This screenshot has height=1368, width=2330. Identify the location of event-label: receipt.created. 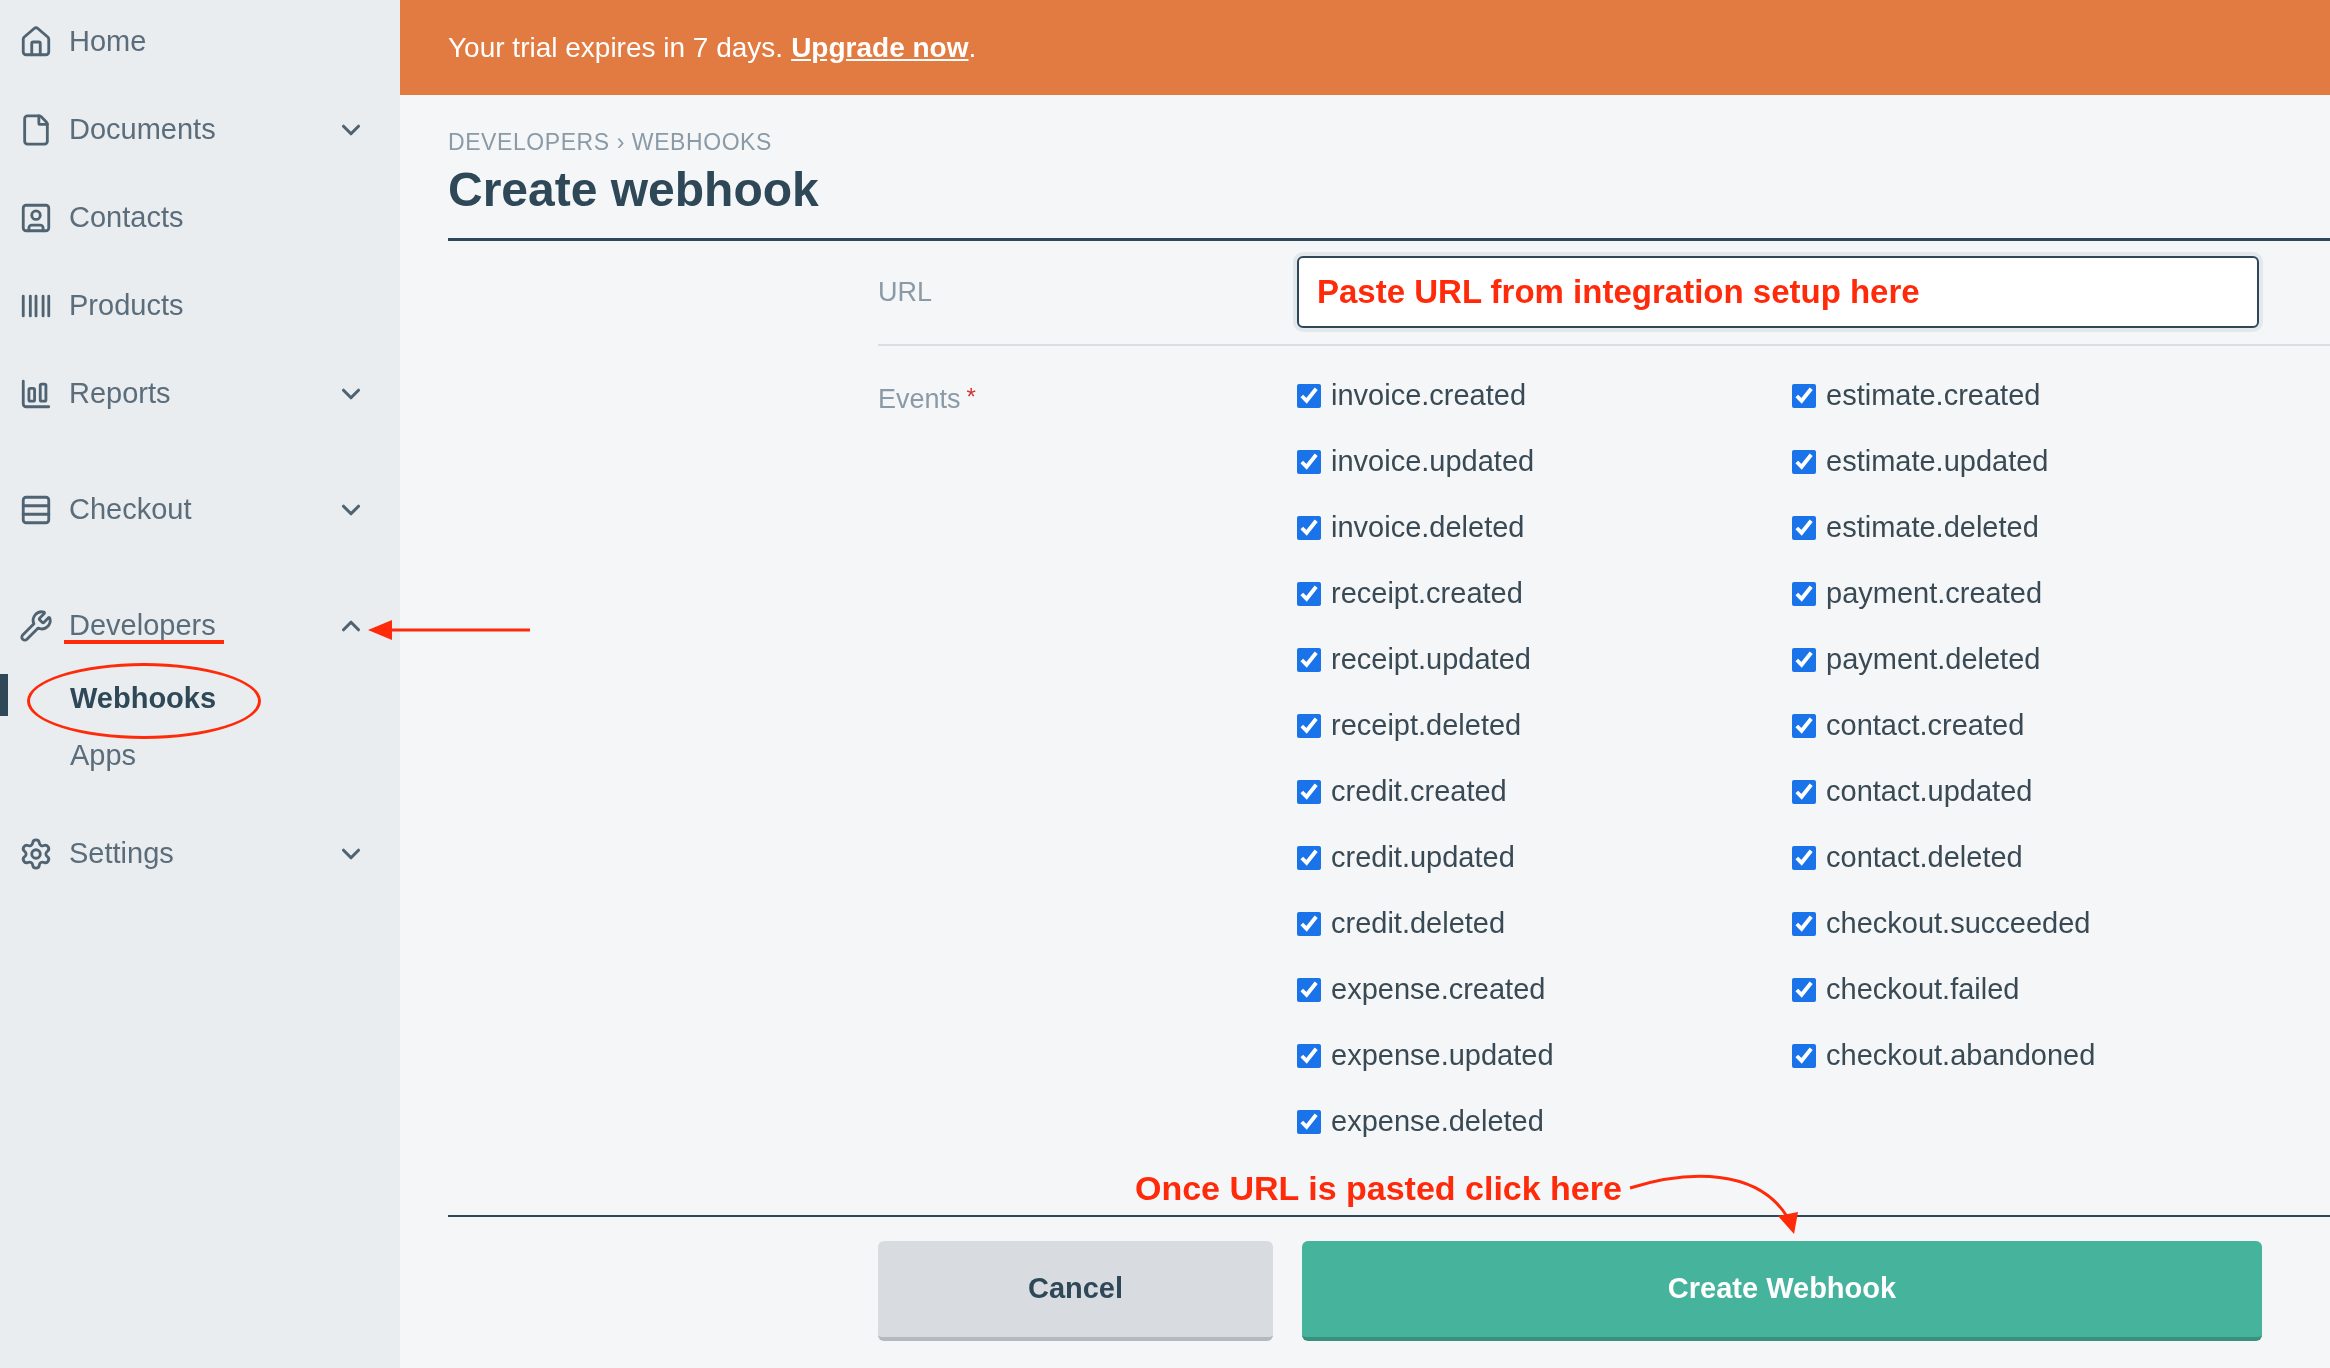
(1427, 593).